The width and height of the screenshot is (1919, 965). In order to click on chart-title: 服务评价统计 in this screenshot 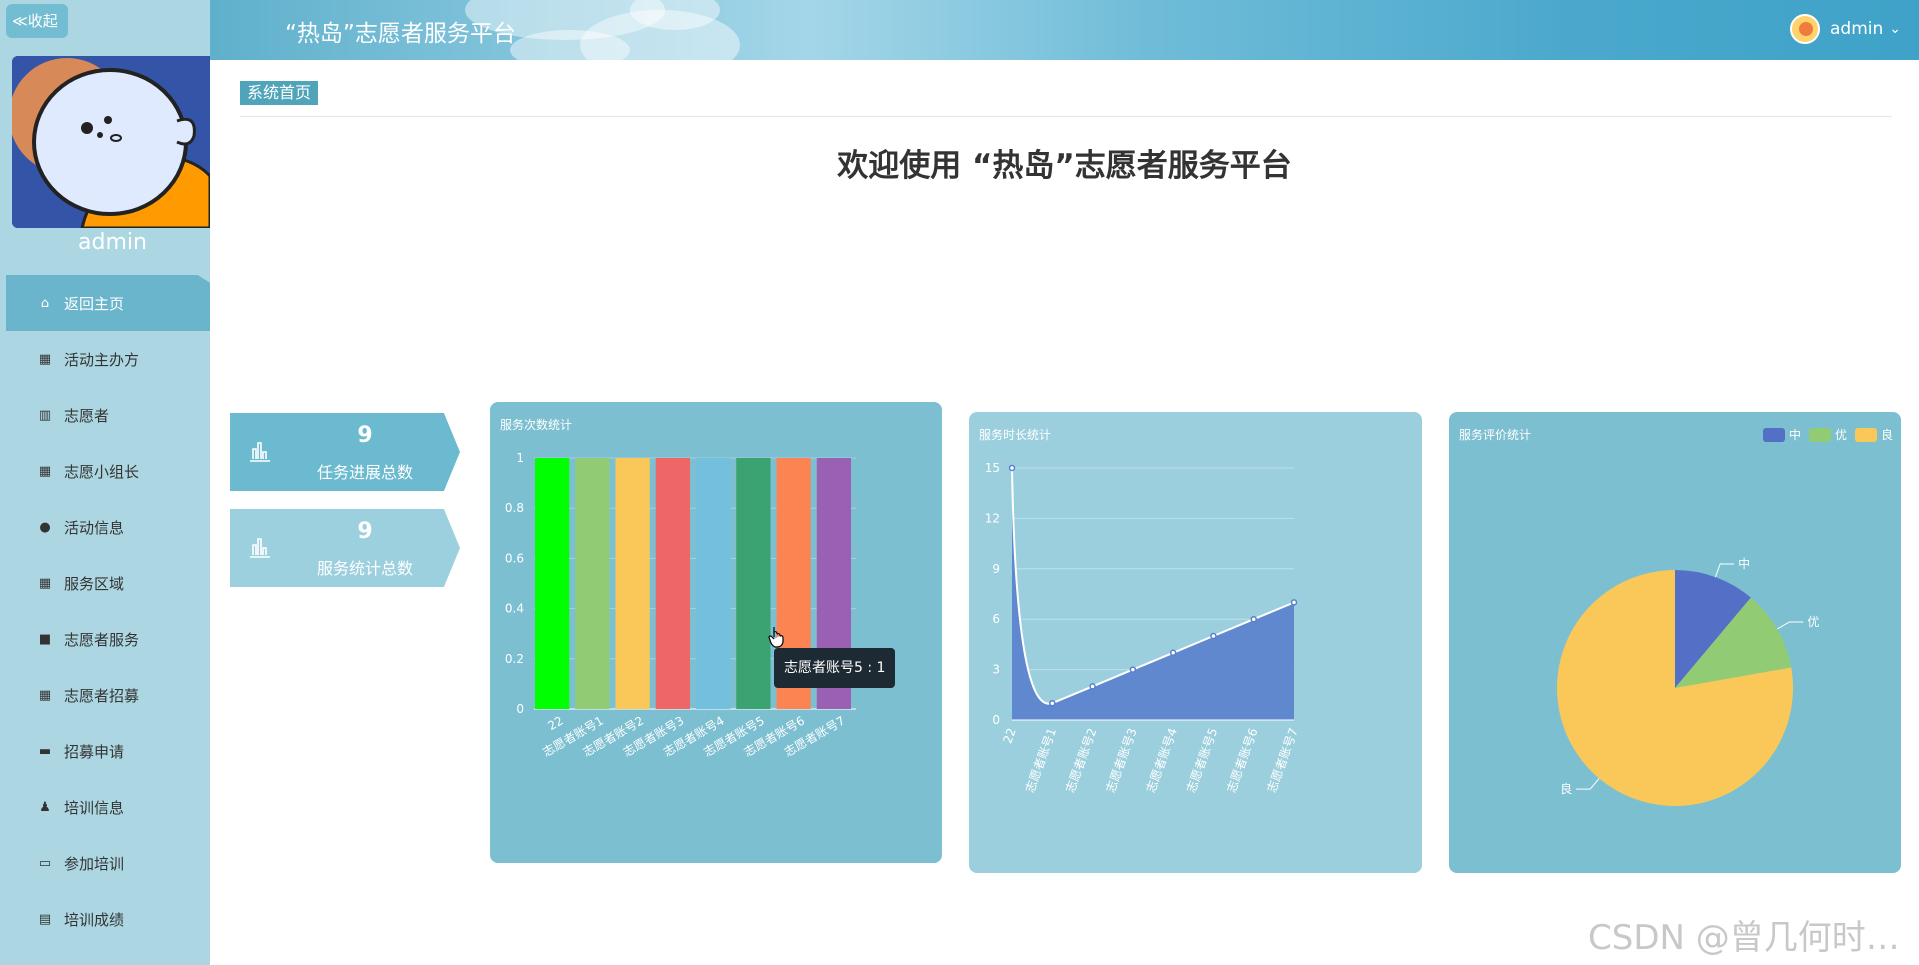, I will do `click(1495, 435)`.